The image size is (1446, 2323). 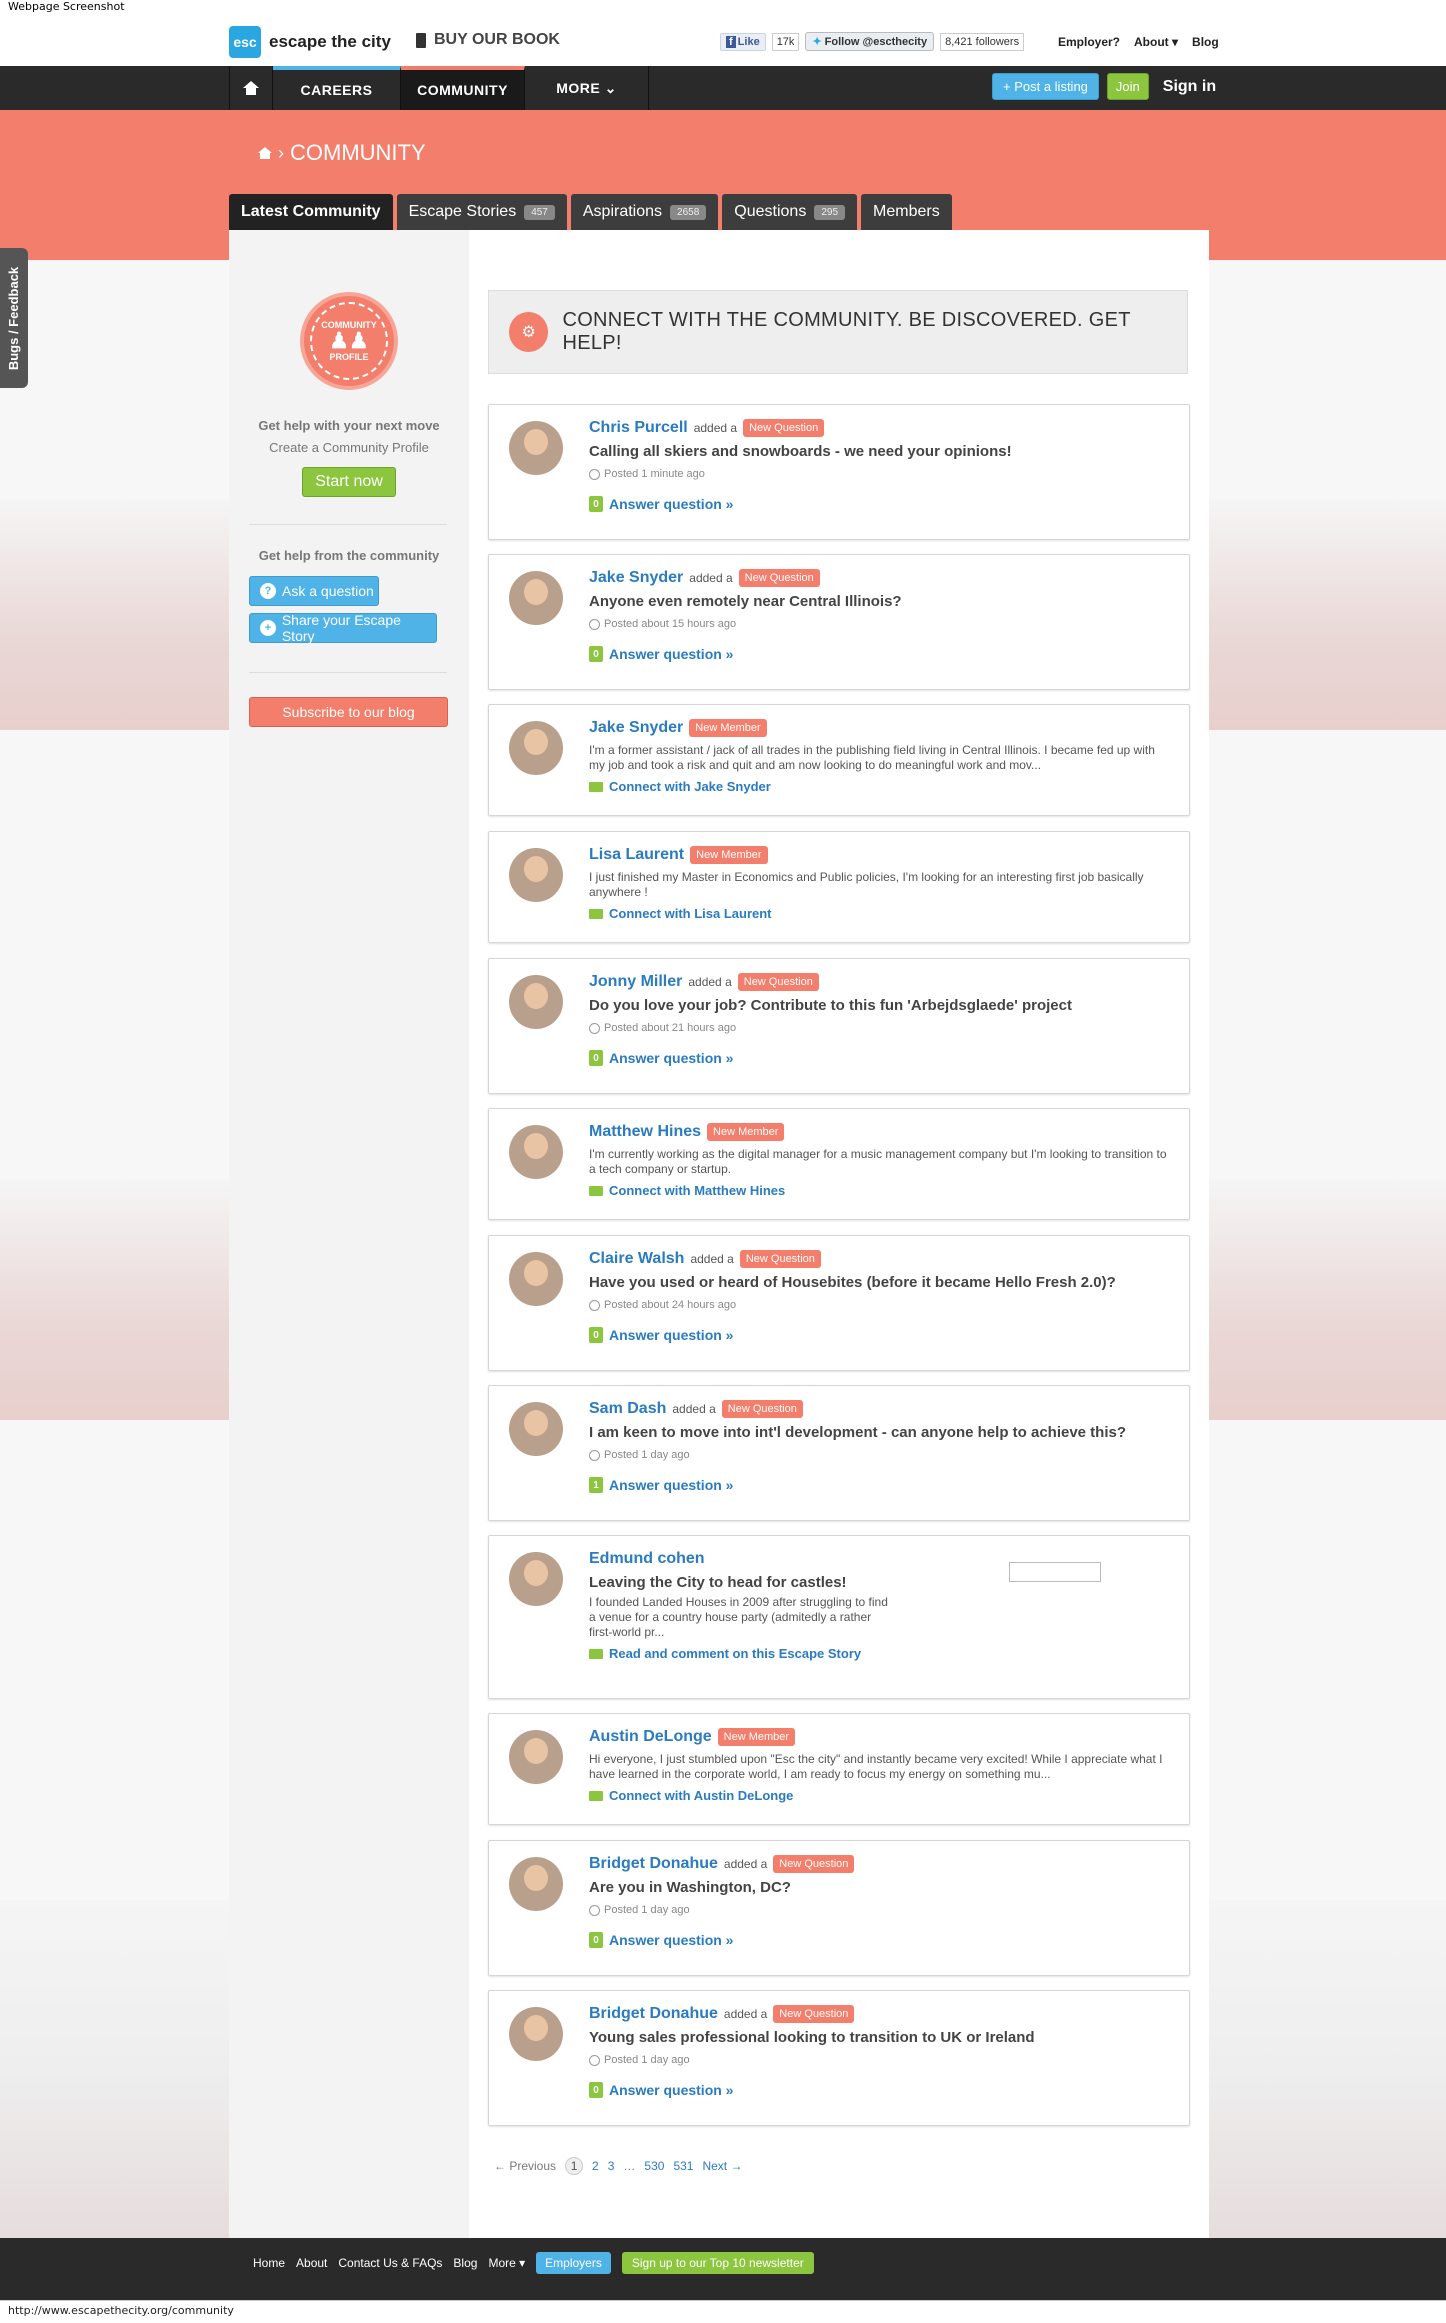 What do you see at coordinates (525, 2166) in the screenshot?
I see `pagination-previous: ← Previous` at bounding box center [525, 2166].